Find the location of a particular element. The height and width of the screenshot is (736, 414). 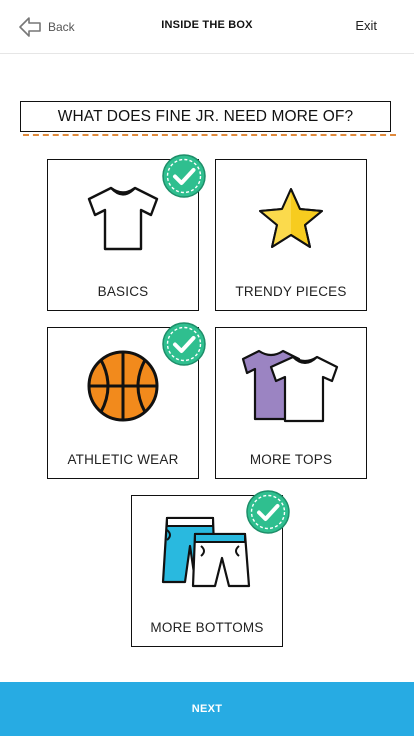

option-label: ATHLETIC WEAR is located at coordinates (123, 459).